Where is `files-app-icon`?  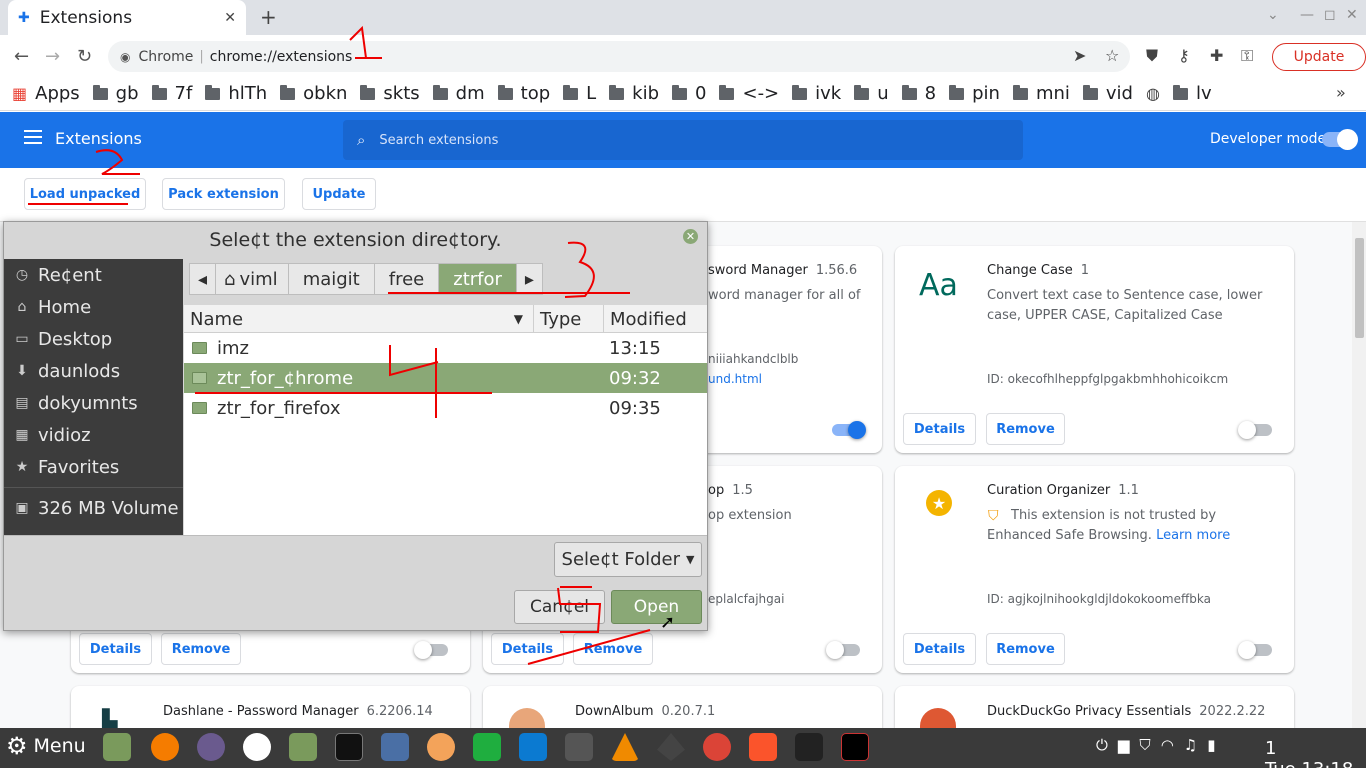
files-app-icon is located at coordinates (117, 747).